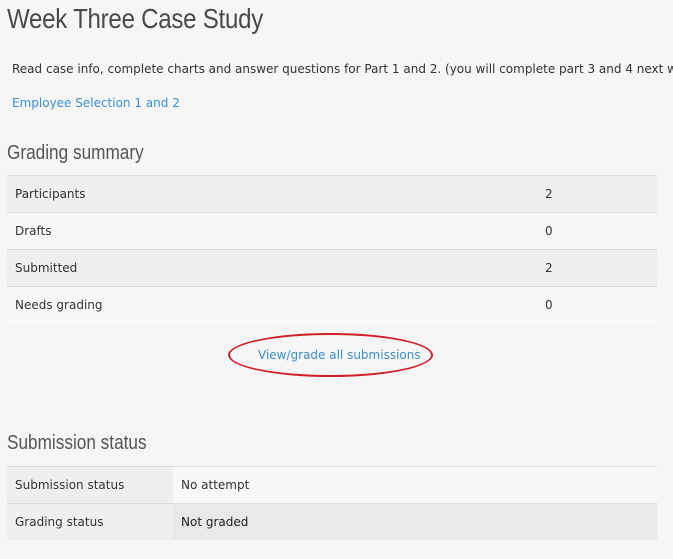 This screenshot has height=559, width=673. What do you see at coordinates (90, 485) in the screenshot?
I see `row-label: Submission status` at bounding box center [90, 485].